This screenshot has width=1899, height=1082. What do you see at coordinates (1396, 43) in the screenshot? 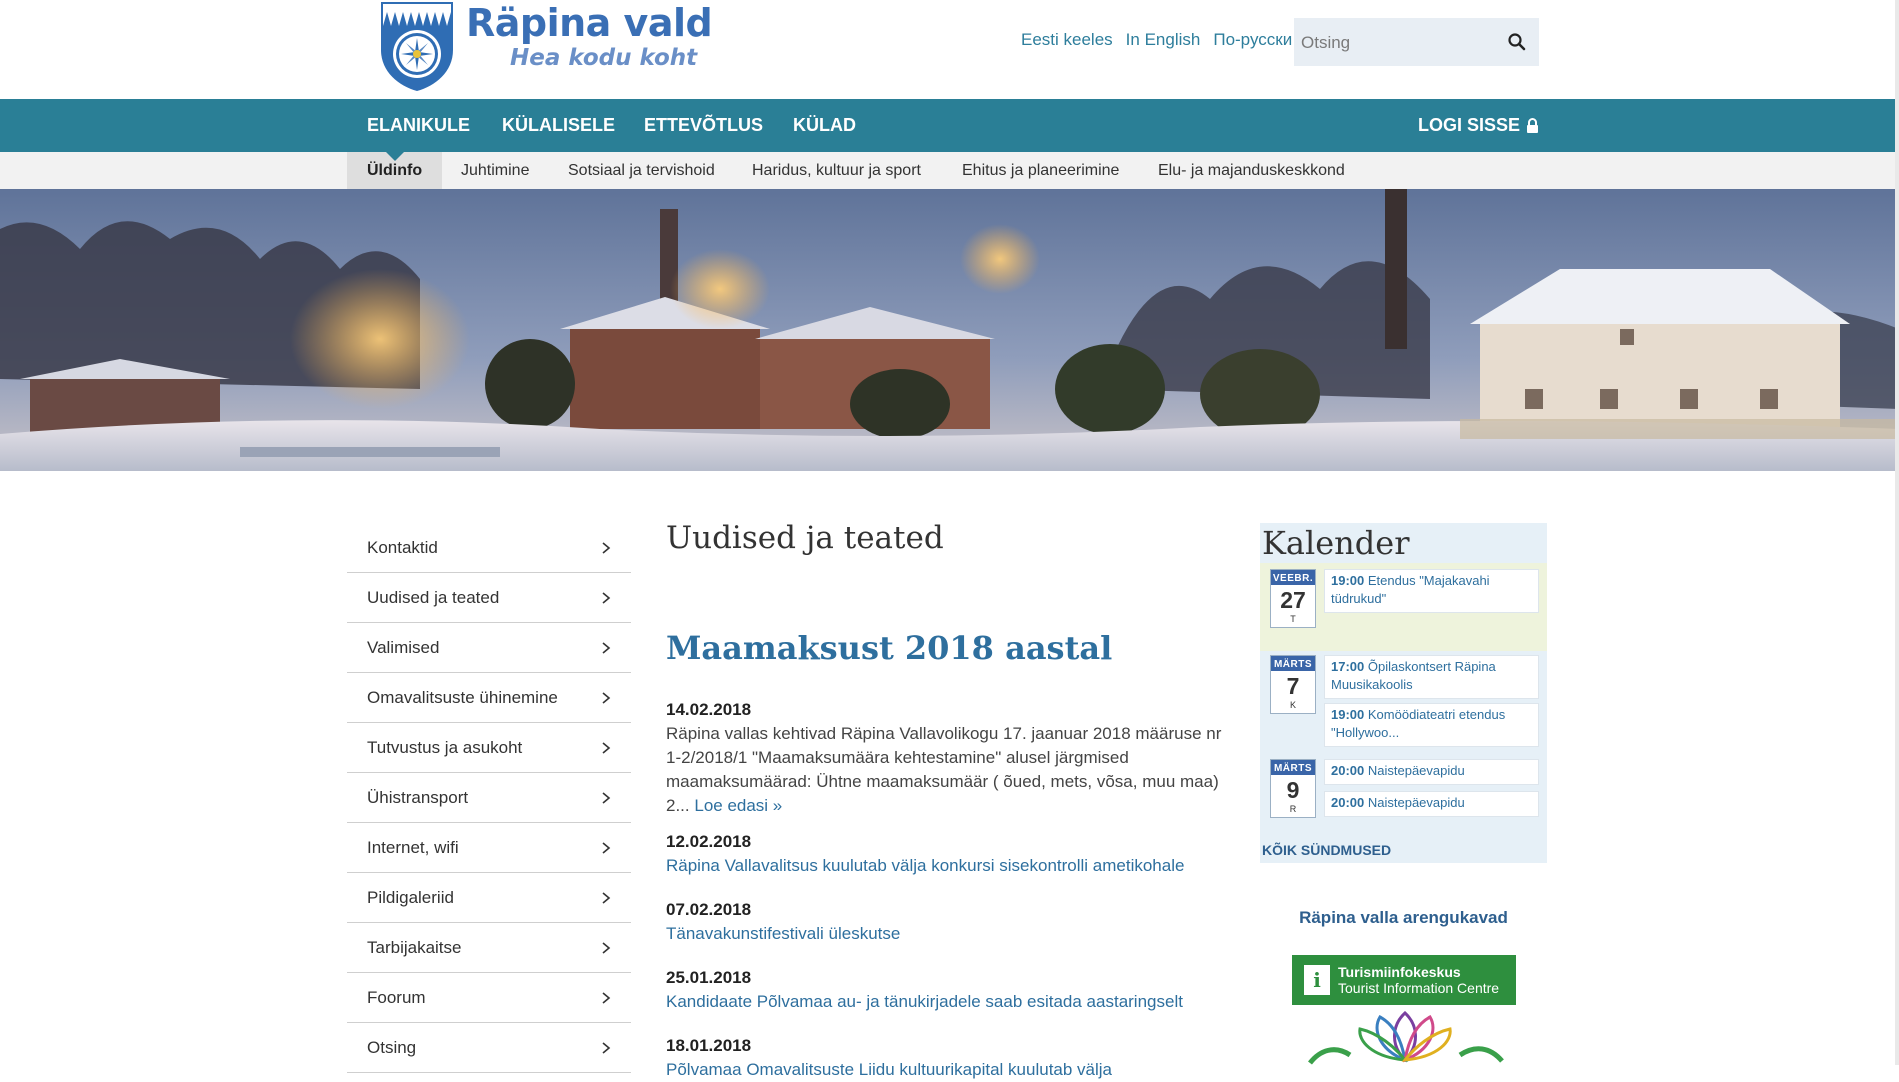
I see `search-input` at bounding box center [1396, 43].